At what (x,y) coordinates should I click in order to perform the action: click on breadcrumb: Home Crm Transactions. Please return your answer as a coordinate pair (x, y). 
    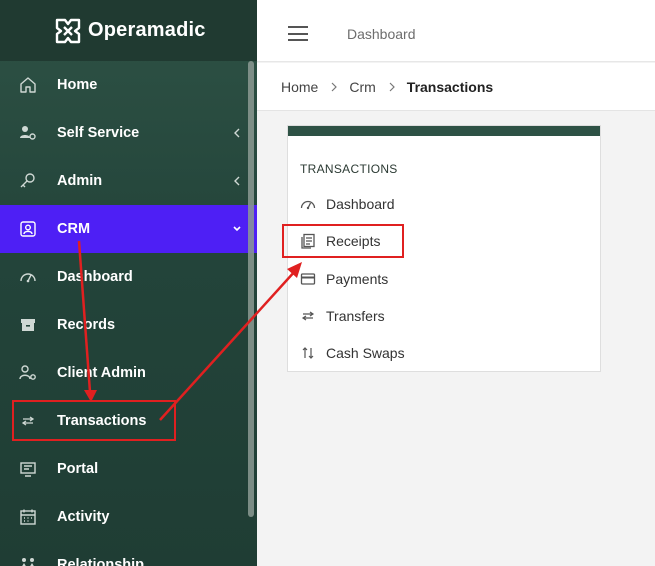
    Looking at the image, I should click on (456, 87).